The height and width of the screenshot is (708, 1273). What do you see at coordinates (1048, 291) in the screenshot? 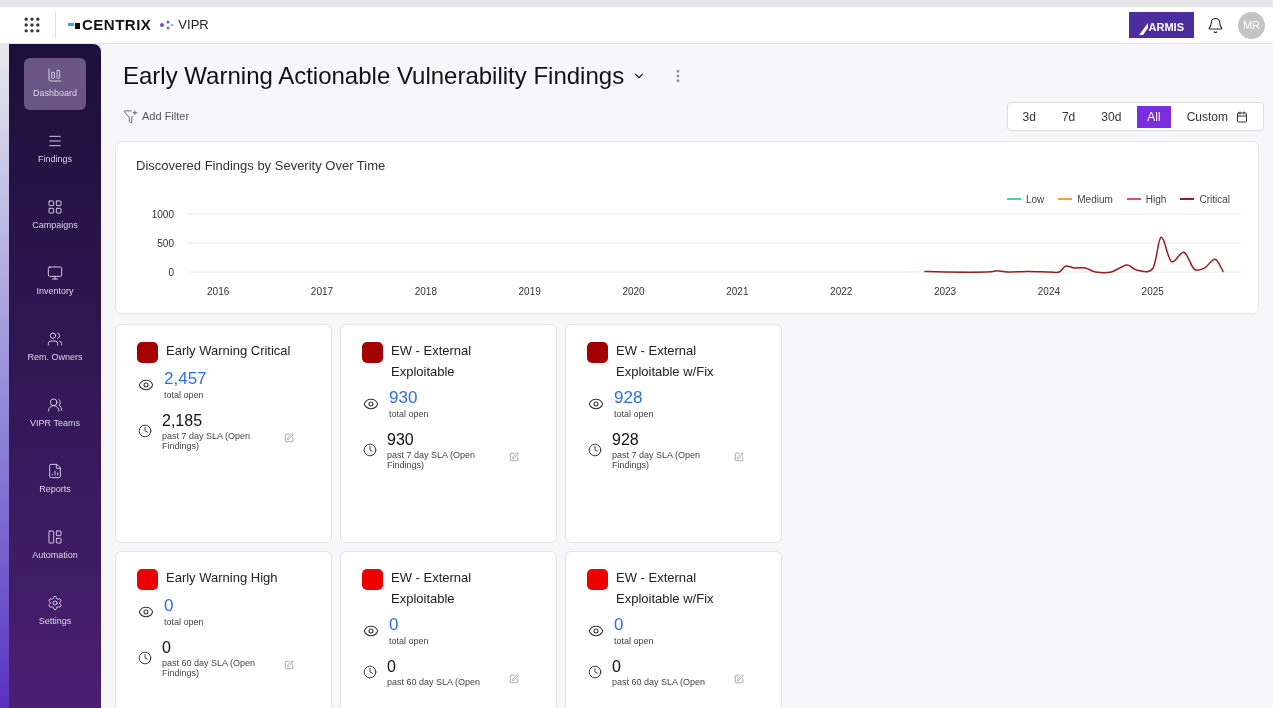
I see `x-tick-label: 2024` at bounding box center [1048, 291].